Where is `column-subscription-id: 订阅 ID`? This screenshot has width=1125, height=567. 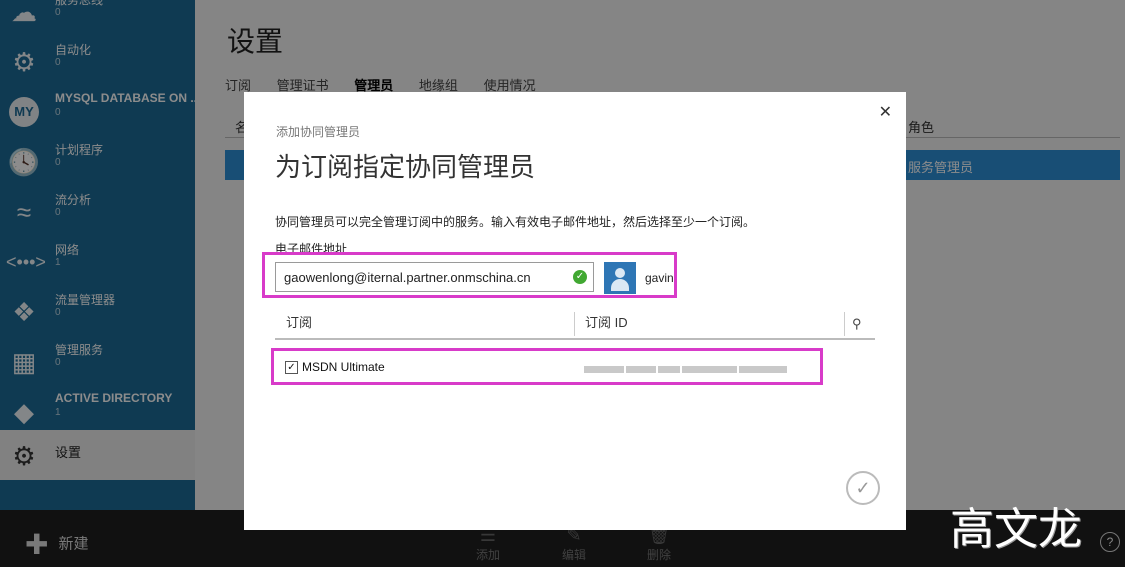
column-subscription-id: 订阅 ID is located at coordinates (606, 325).